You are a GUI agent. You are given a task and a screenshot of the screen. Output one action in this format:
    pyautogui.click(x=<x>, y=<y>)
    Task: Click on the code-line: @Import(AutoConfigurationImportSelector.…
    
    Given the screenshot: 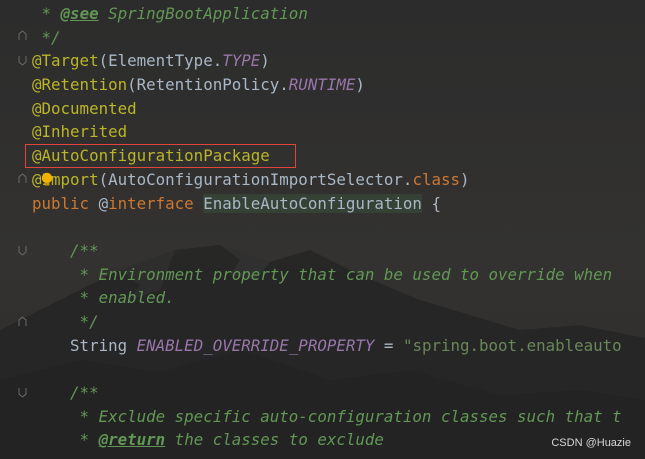 What is the action you would take?
    pyautogui.click(x=338, y=180)
    